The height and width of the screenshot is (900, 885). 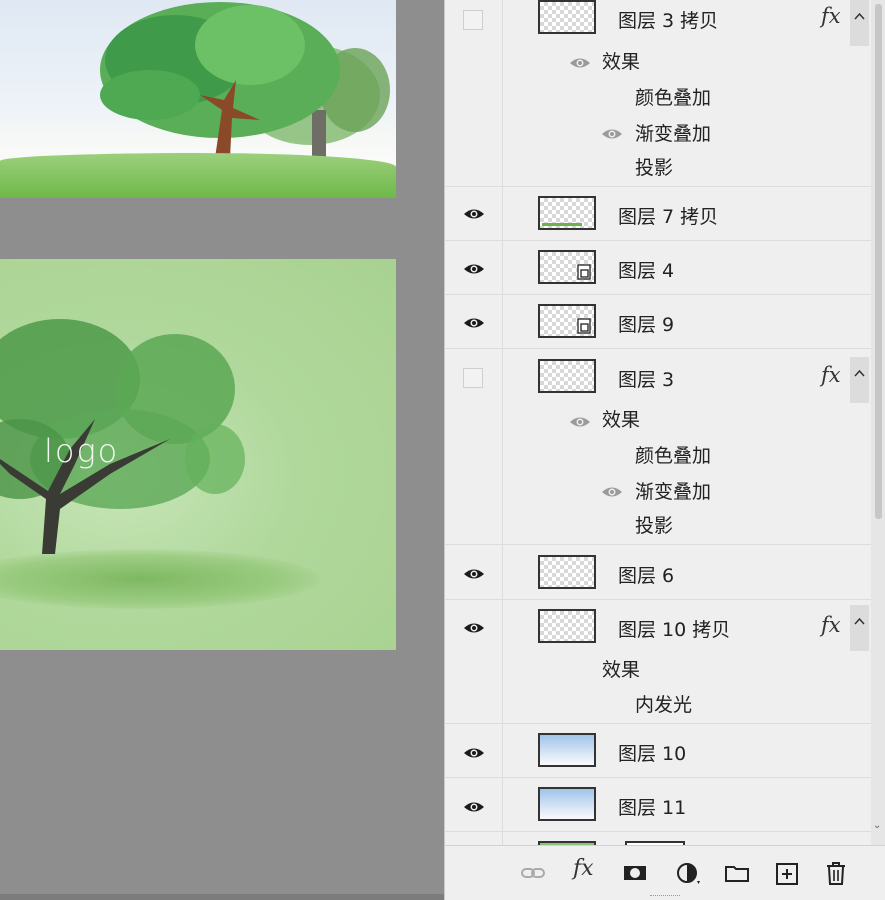 What do you see at coordinates (658, 838) in the screenshot?
I see `layer-row` at bounding box center [658, 838].